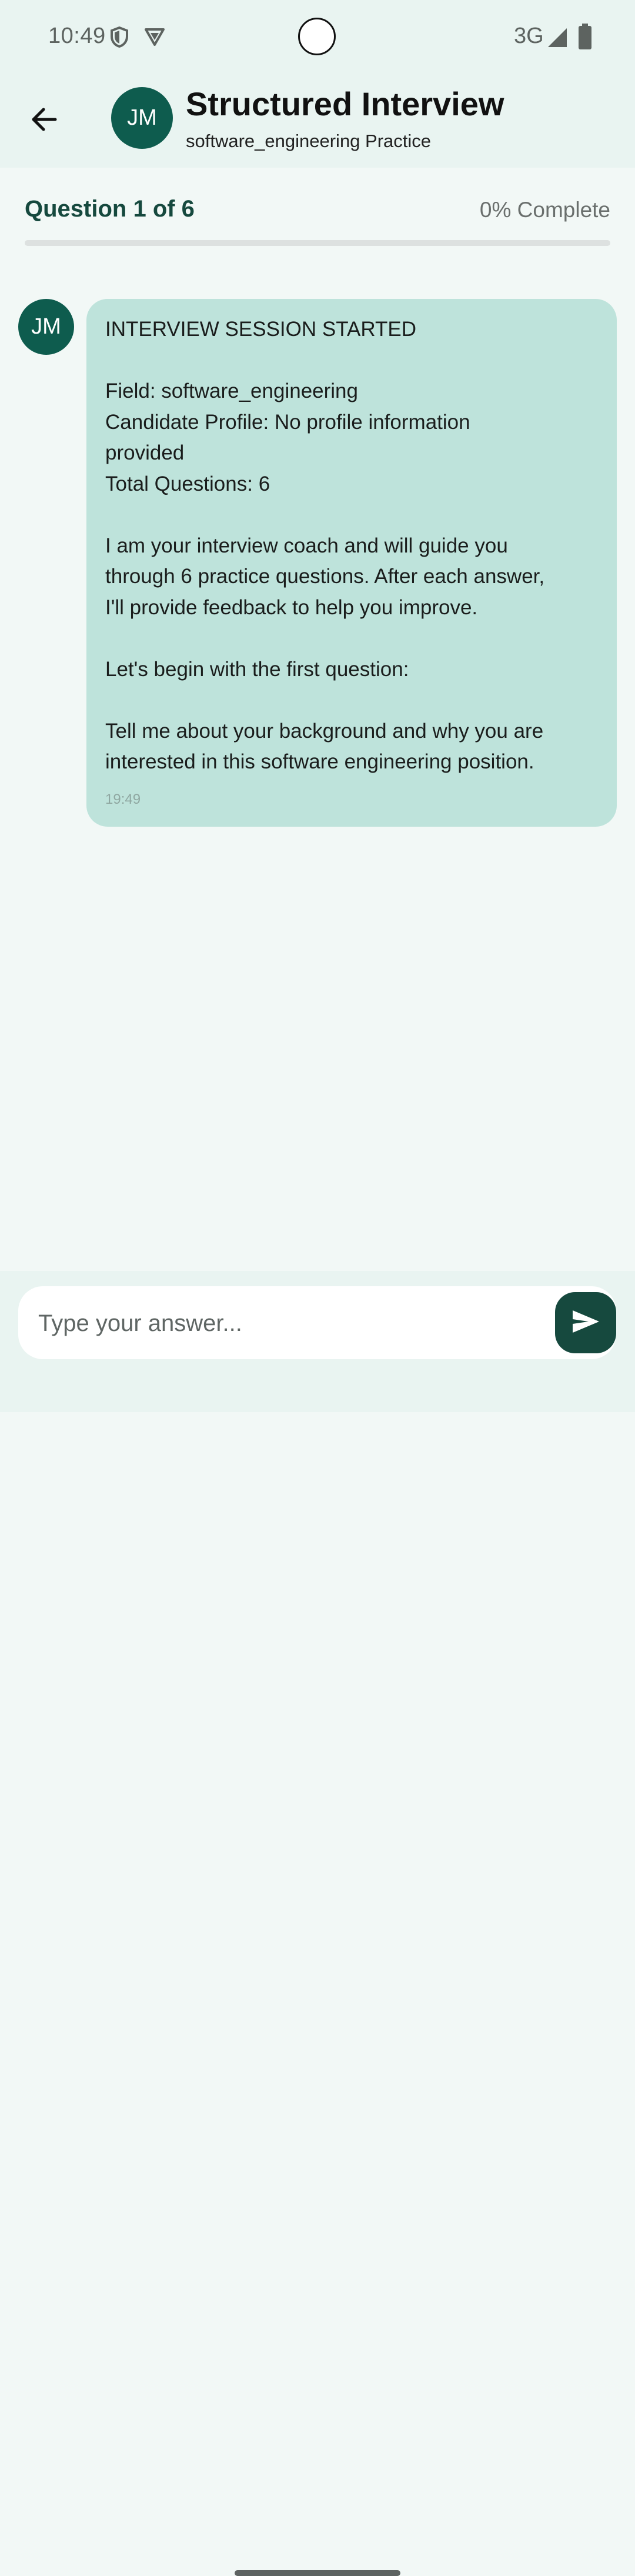  I want to click on back-button, so click(44, 120).